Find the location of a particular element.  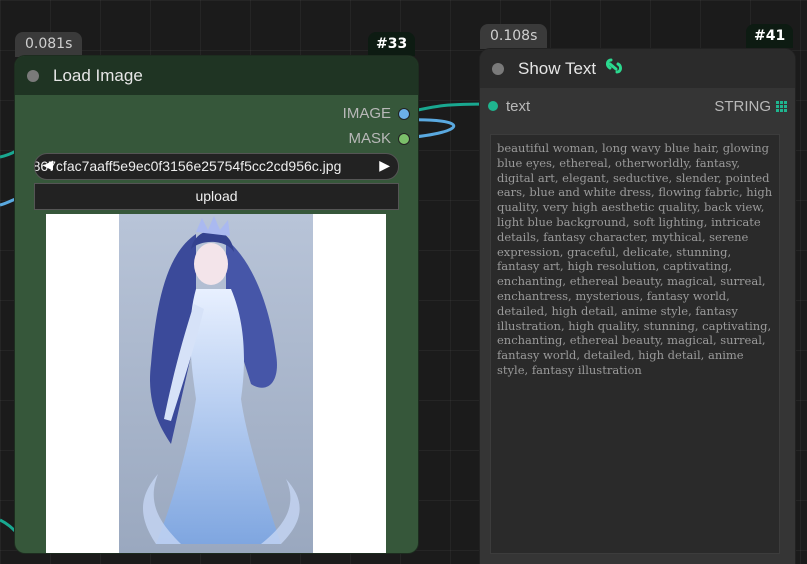

output-label-image: IMAGE is located at coordinates (366, 113).